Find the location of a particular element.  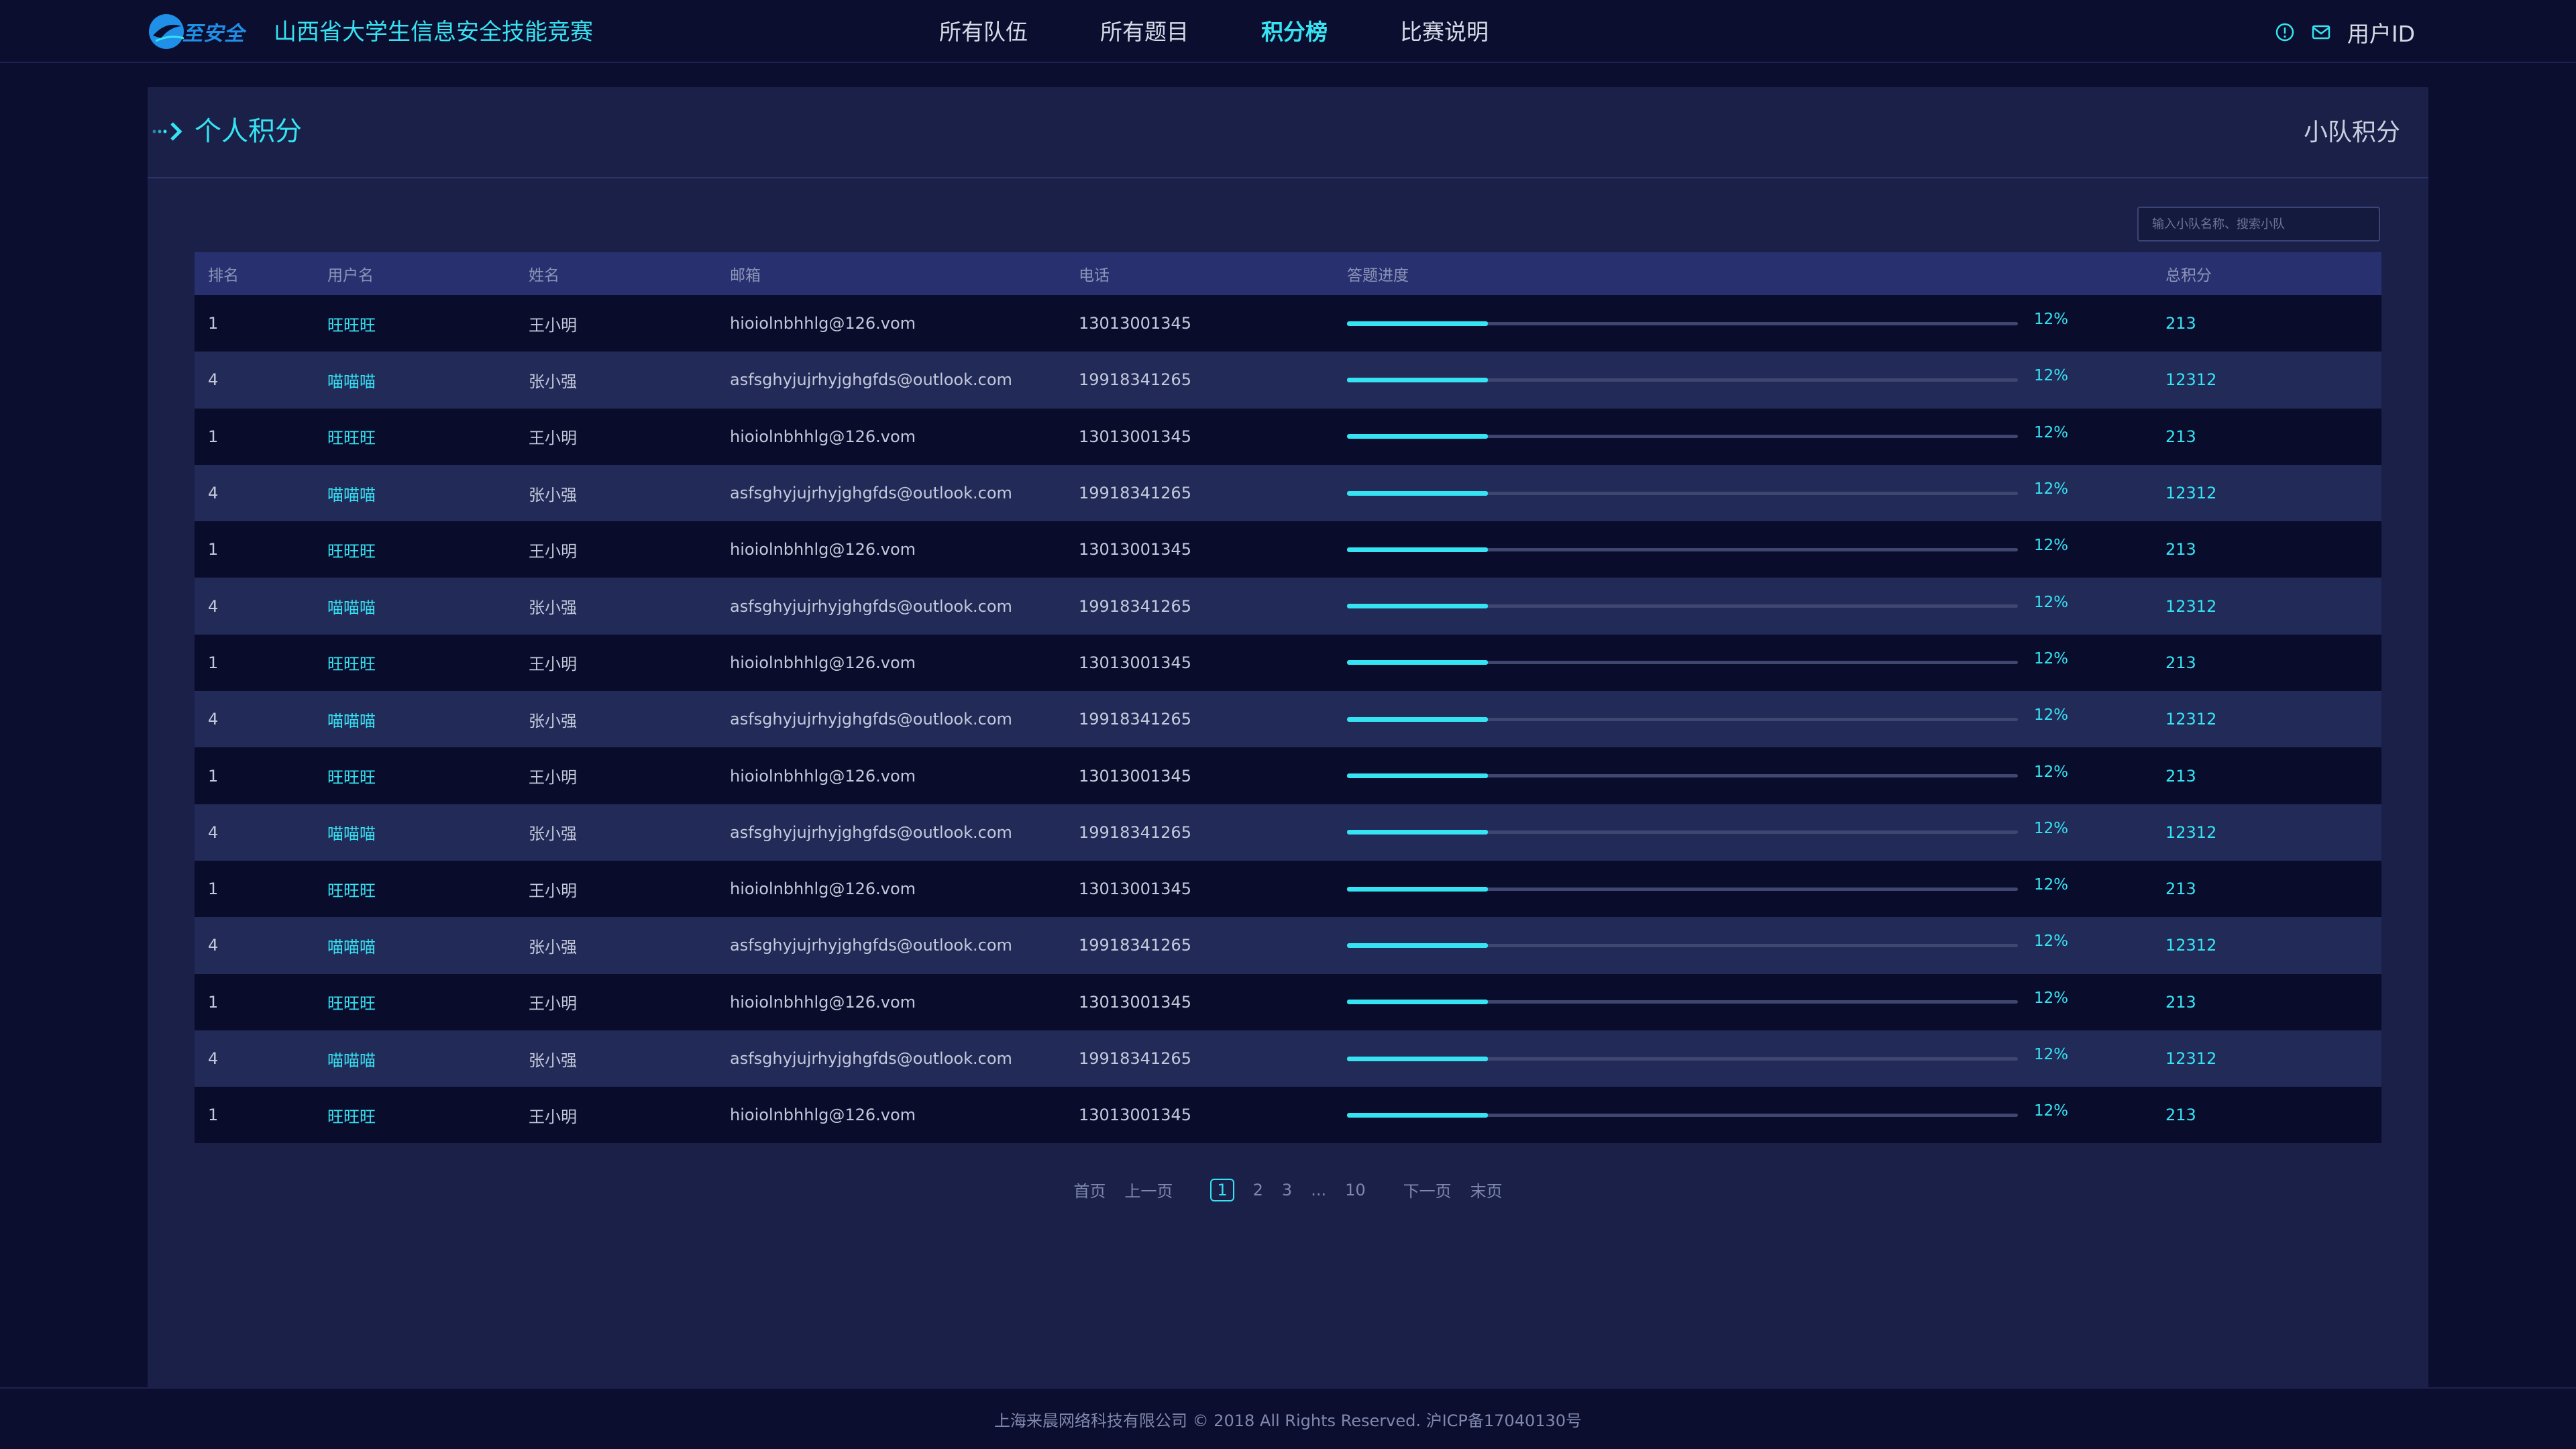

user-id-menu: 用户ID is located at coordinates (2381, 32).